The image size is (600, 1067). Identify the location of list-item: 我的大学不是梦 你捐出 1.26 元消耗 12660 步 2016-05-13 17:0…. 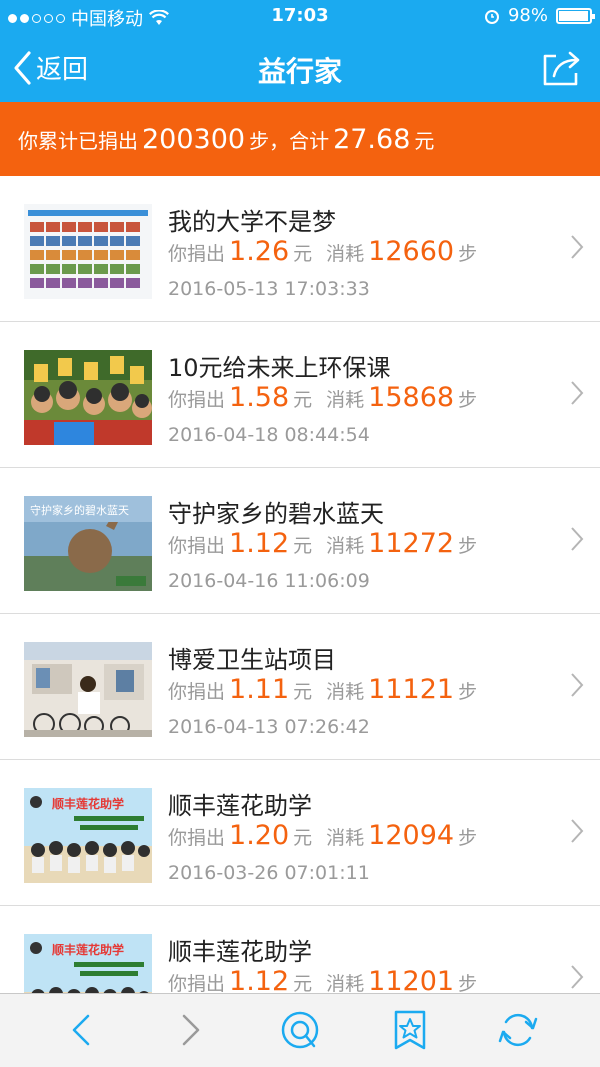
(300, 249).